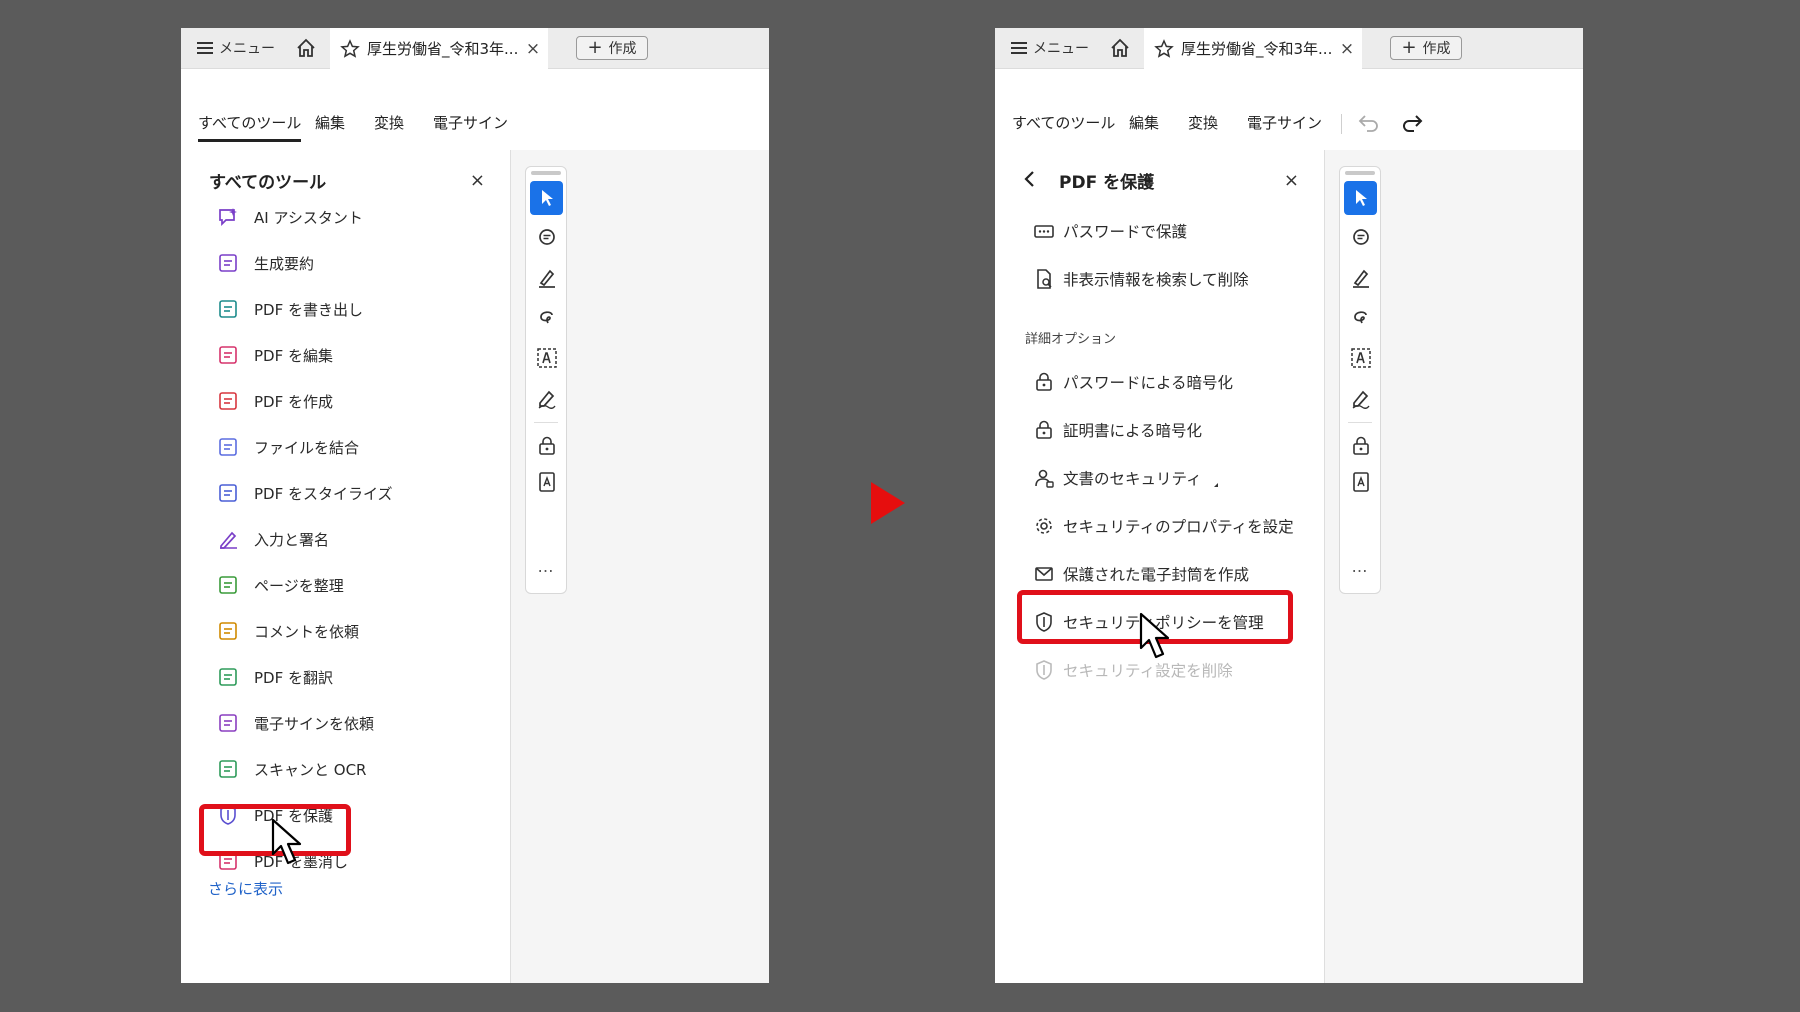 This screenshot has height=1012, width=1800. What do you see at coordinates (1019, 48) in the screenshot?
I see `hamburger-icon` at bounding box center [1019, 48].